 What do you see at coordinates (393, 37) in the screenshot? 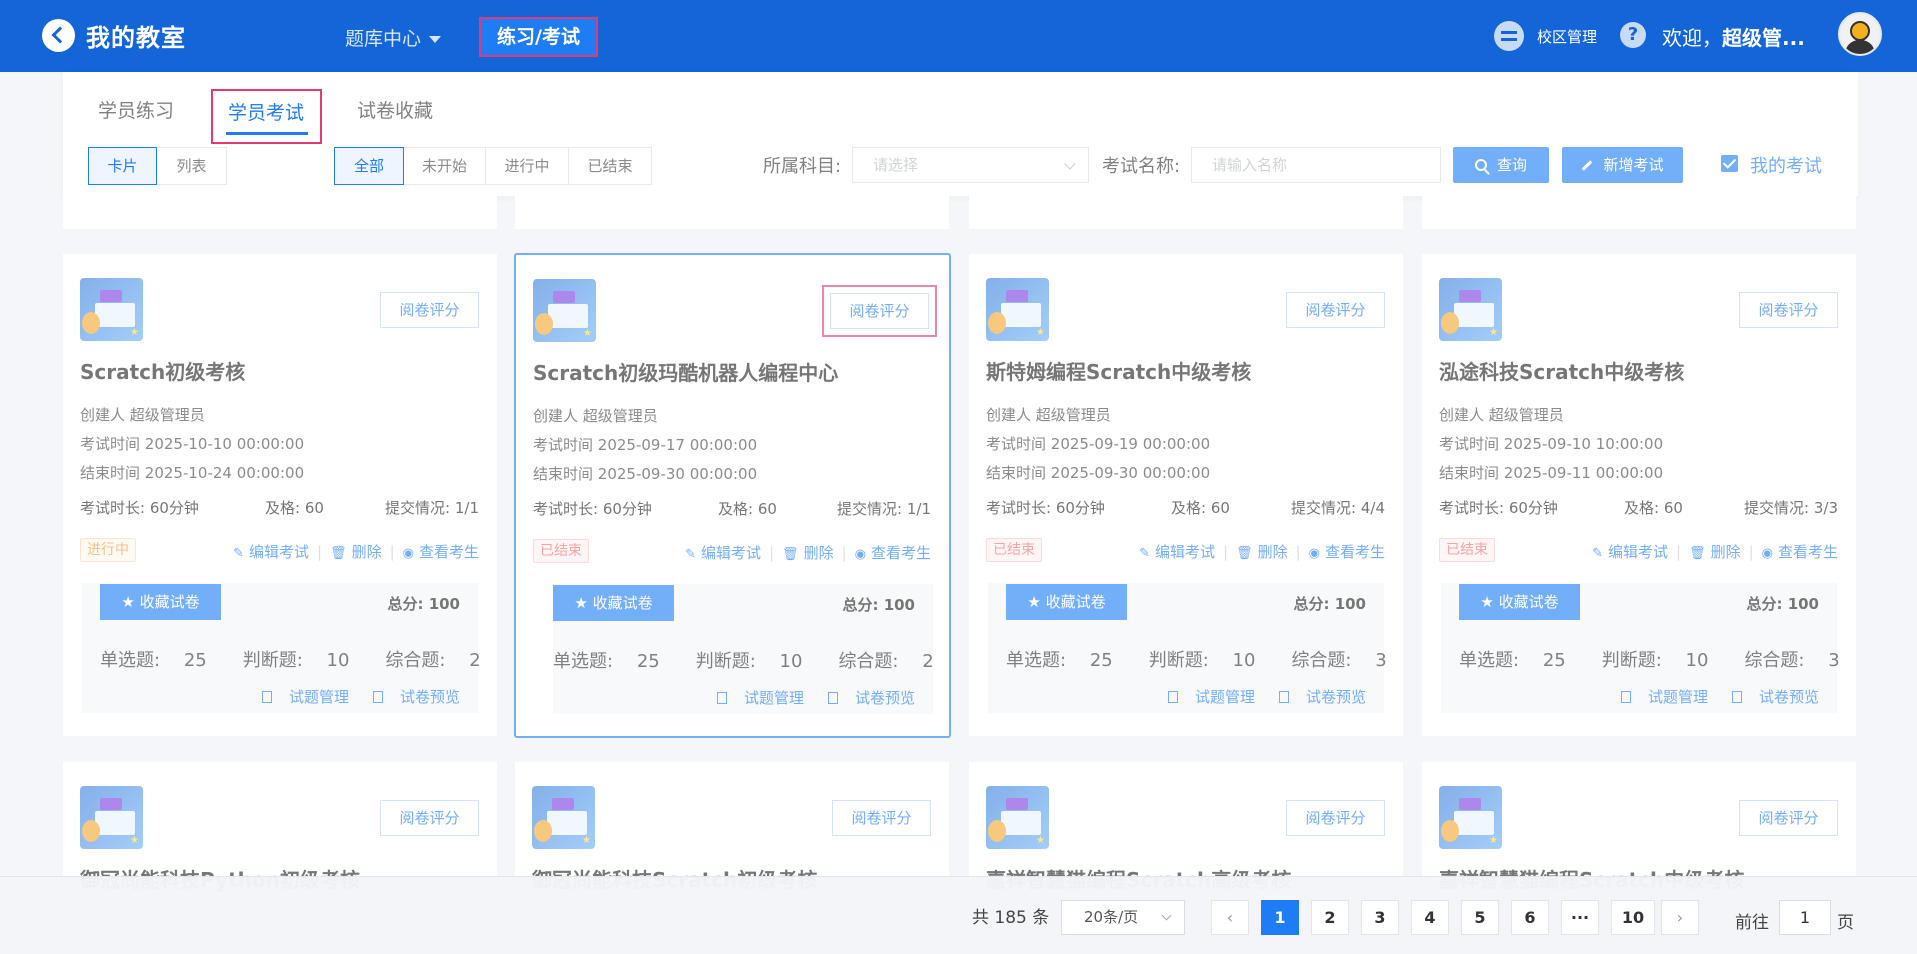
I see `menu-question-bank: 题库中心` at bounding box center [393, 37].